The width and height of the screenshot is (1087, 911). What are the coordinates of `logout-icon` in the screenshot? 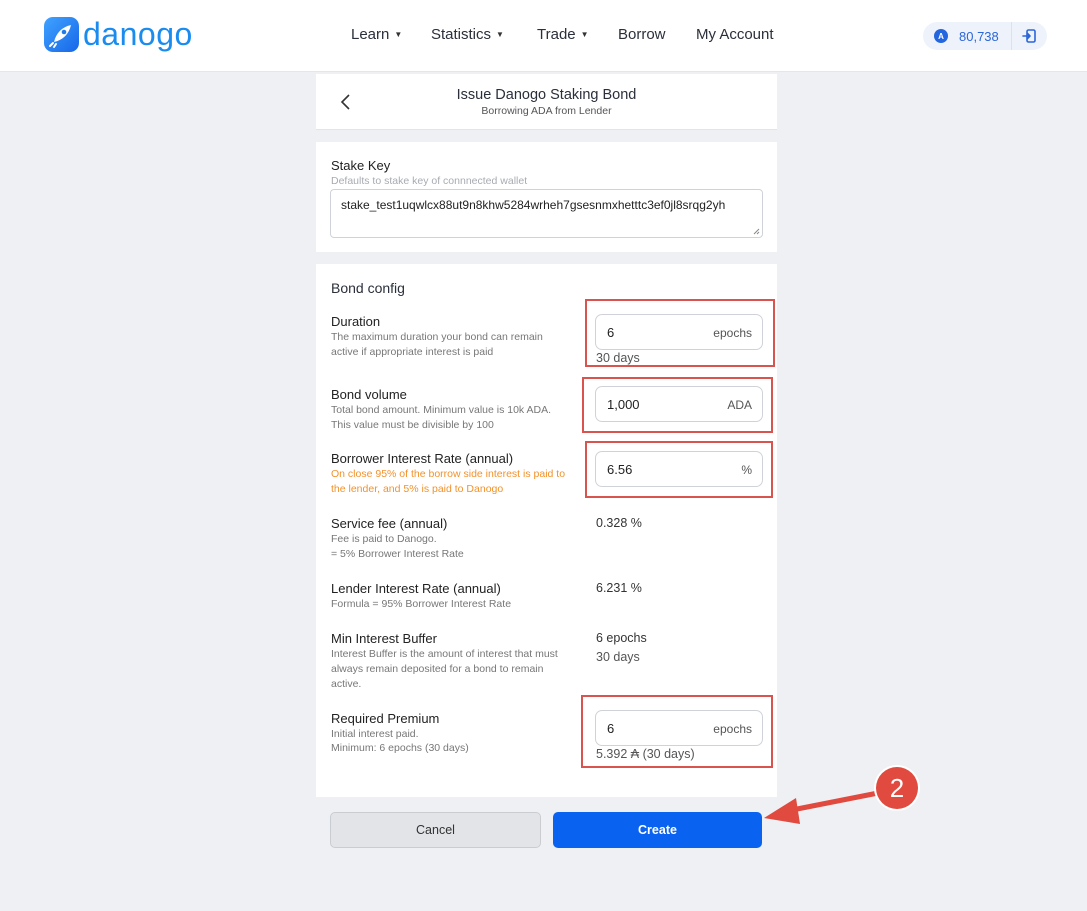 It's located at (1029, 36).